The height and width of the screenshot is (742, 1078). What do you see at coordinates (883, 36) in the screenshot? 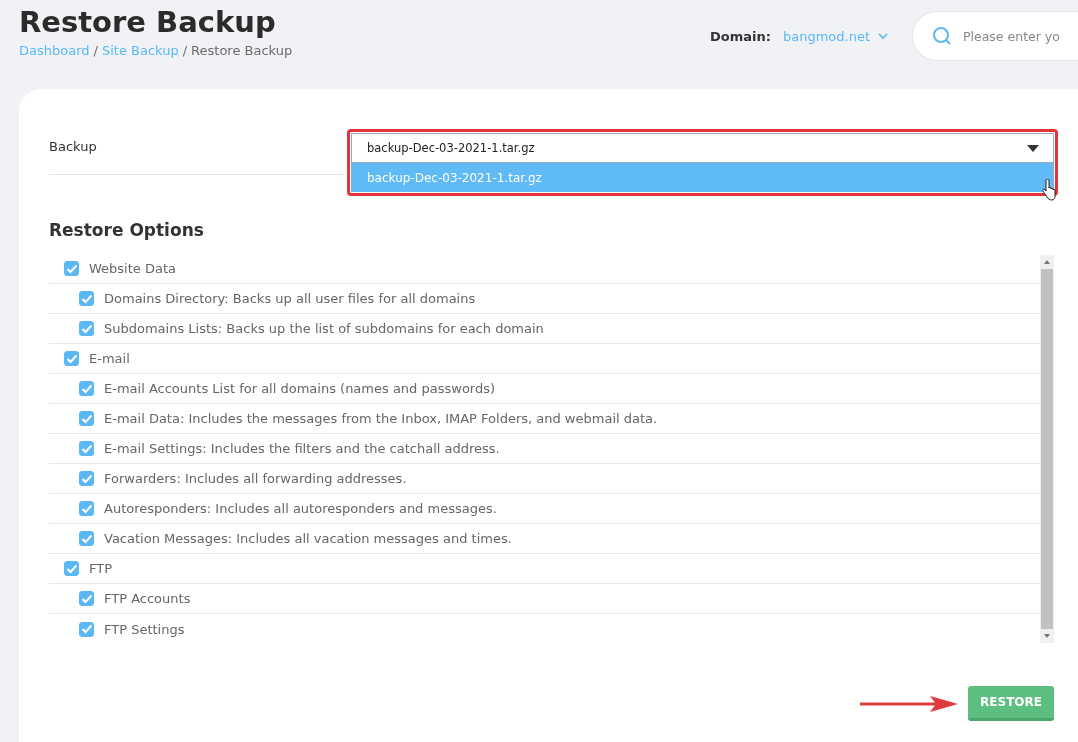
I see `chevron-down-icon` at bounding box center [883, 36].